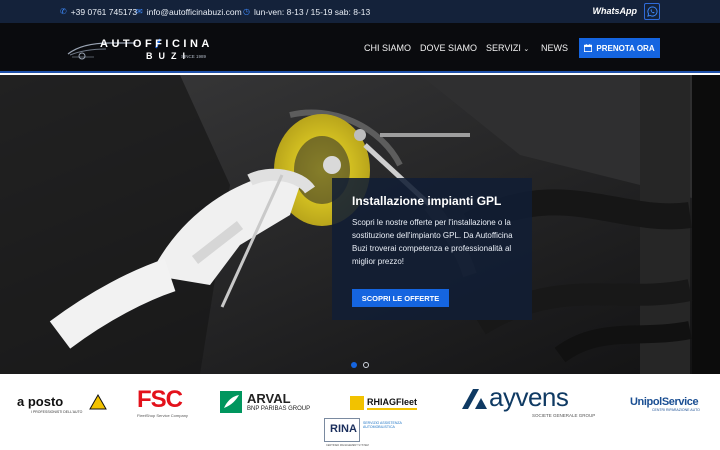 The height and width of the screenshot is (450, 720). I want to click on email-address: info@autofficinabuzi.com, so click(194, 12).